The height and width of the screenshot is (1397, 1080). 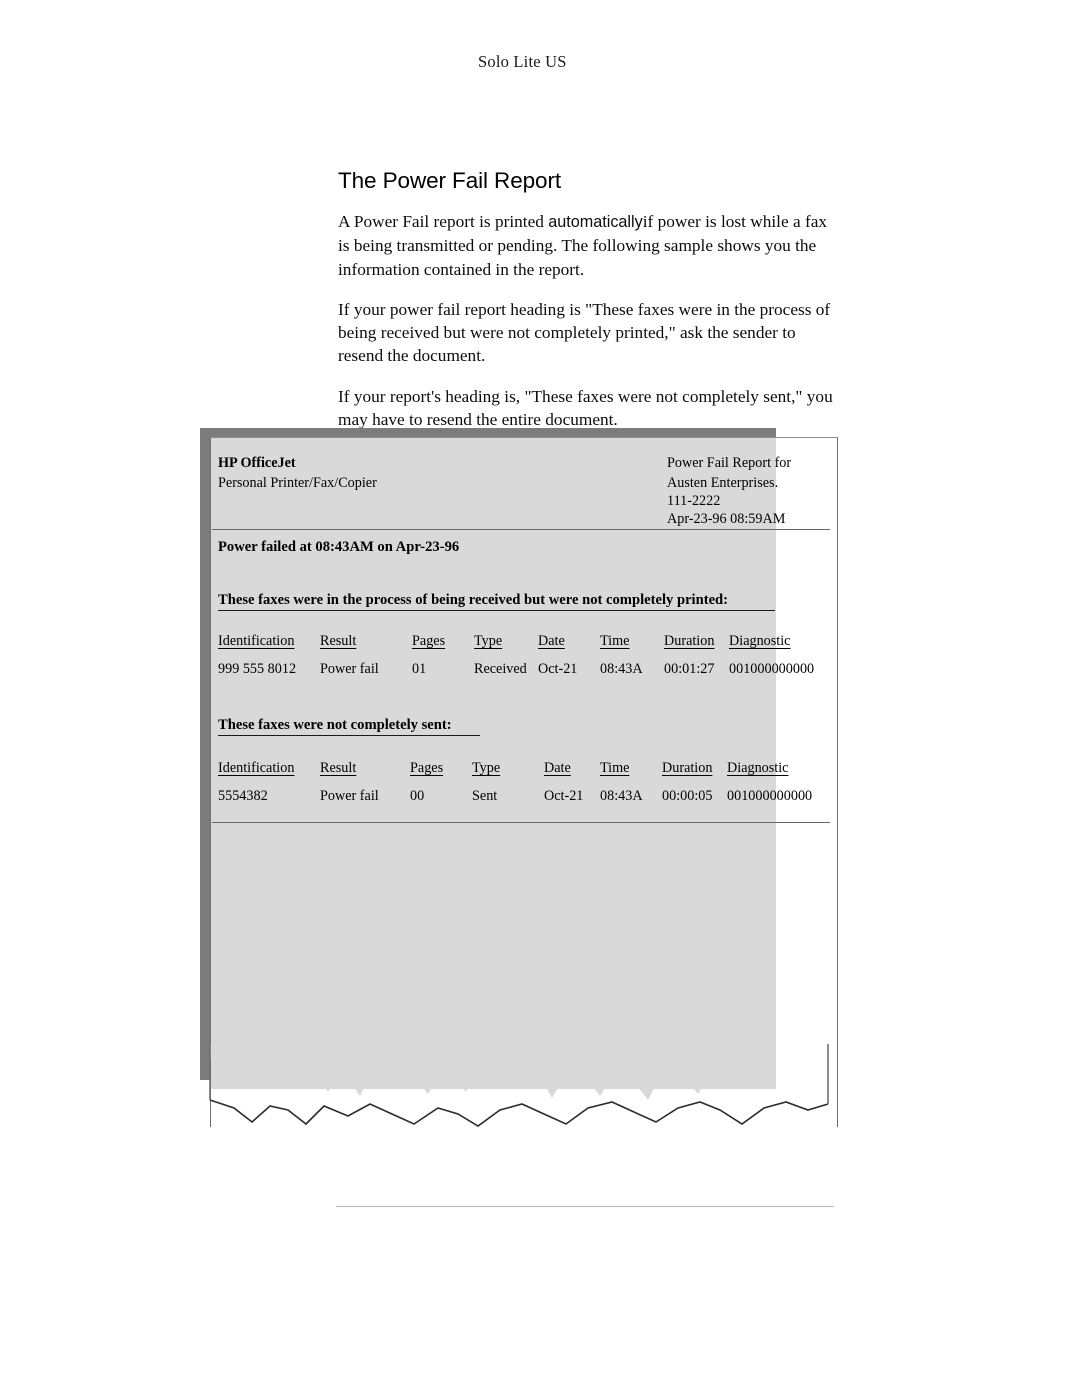 What do you see at coordinates (449, 180) in the screenshot?
I see `page-title: The Power Fail Report` at bounding box center [449, 180].